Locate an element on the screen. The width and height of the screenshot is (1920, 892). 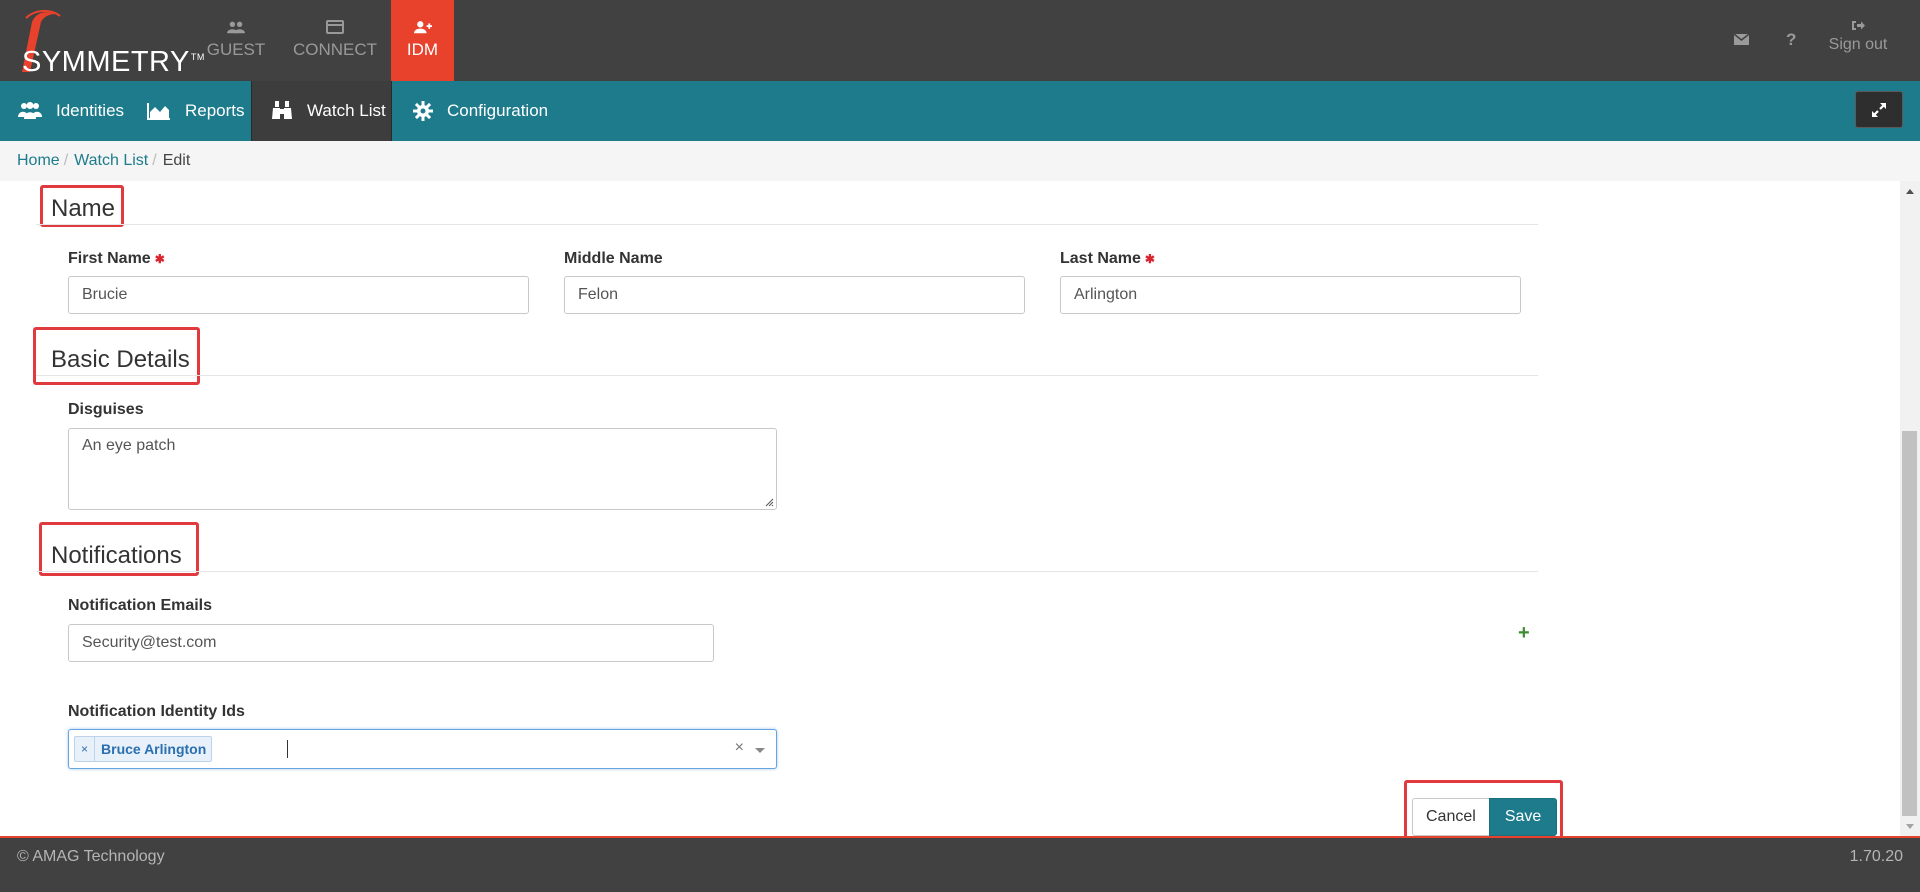
card-icon is located at coordinates (335, 27).